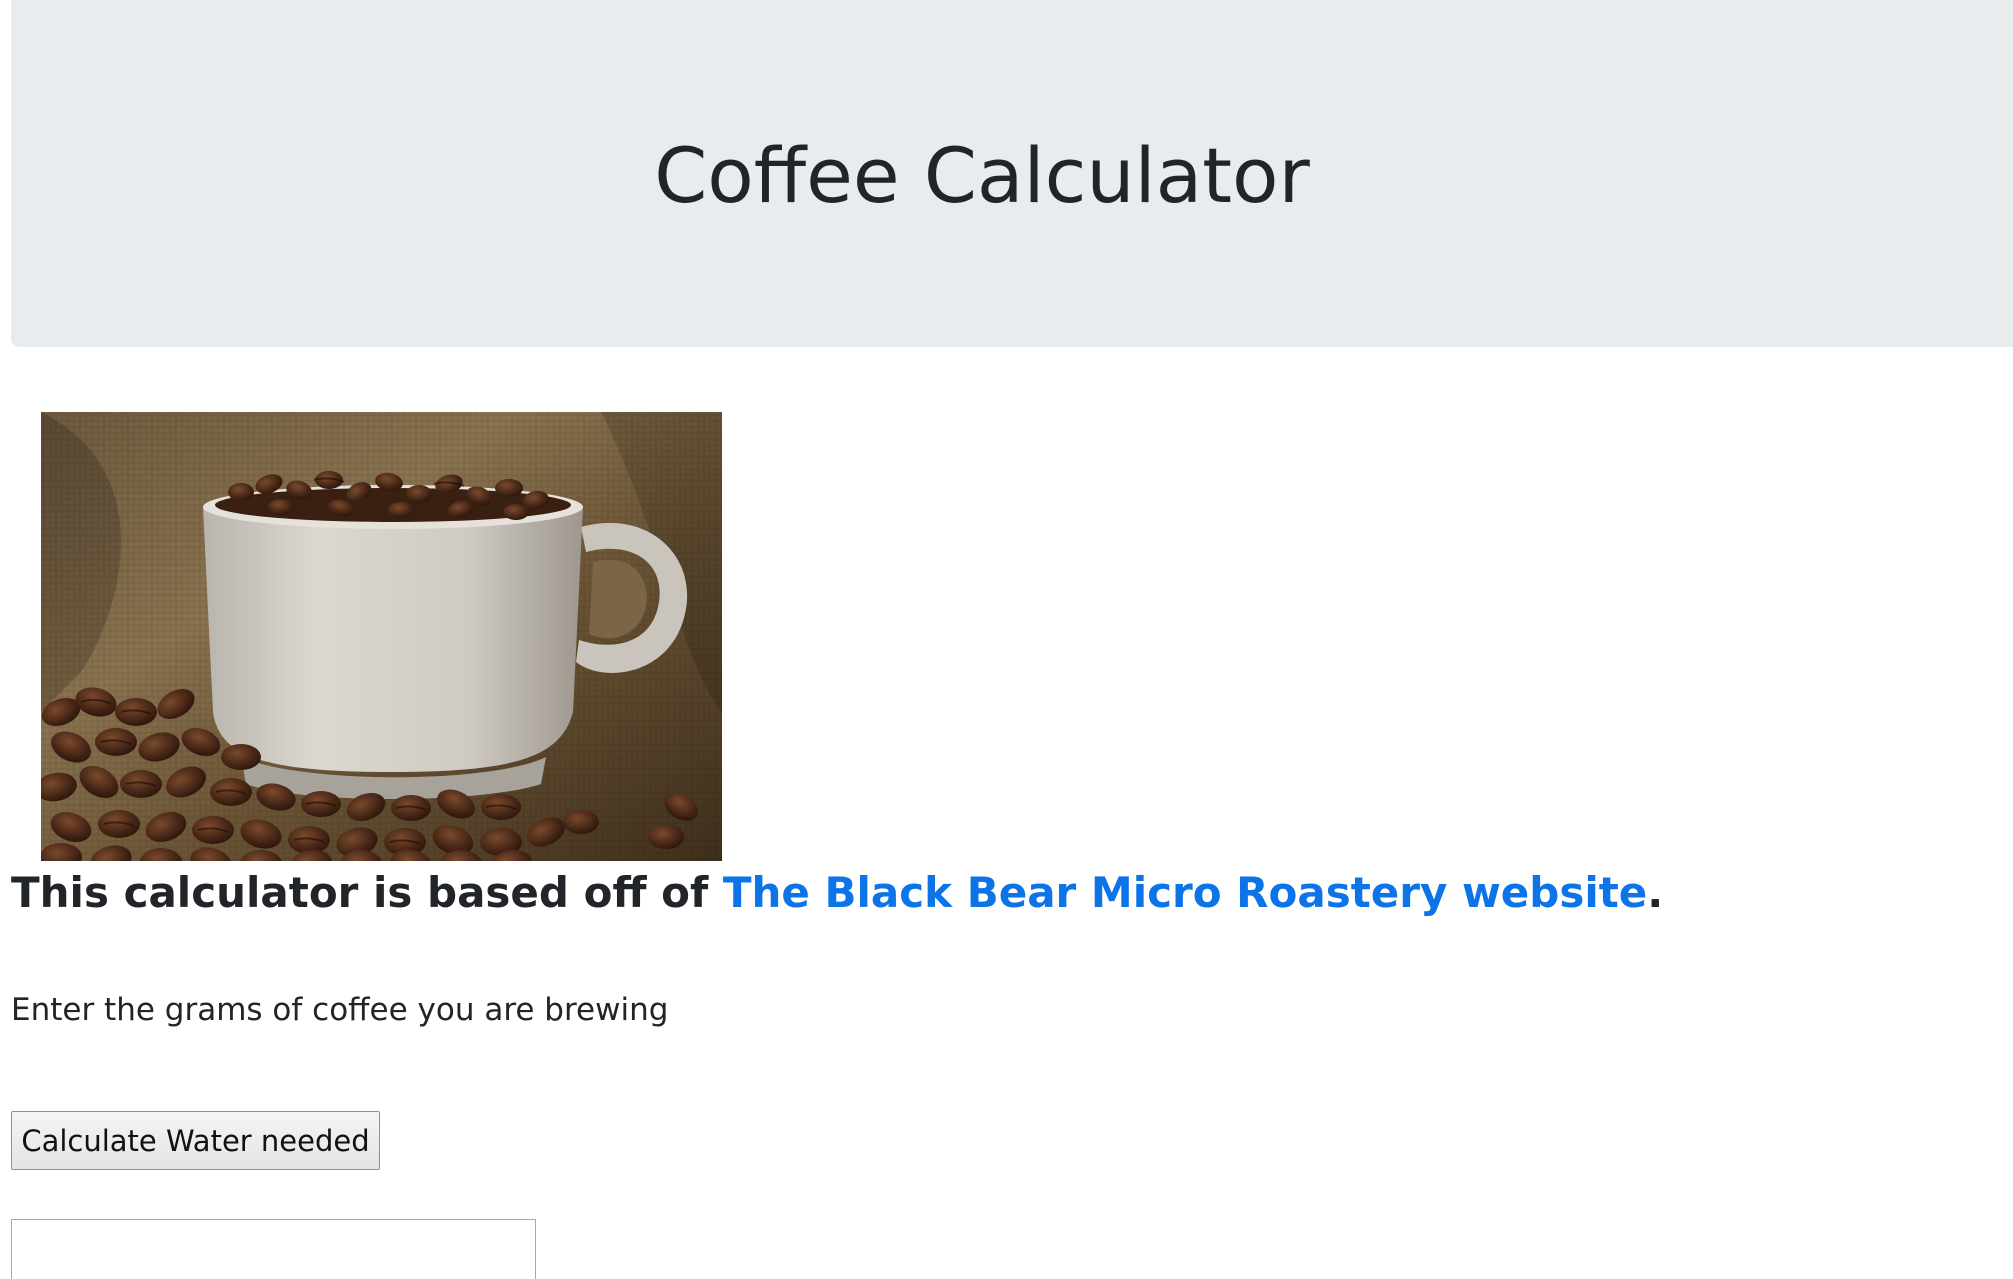  I want to click on calculate-water-button: Calculate Water needed, so click(195, 1140).